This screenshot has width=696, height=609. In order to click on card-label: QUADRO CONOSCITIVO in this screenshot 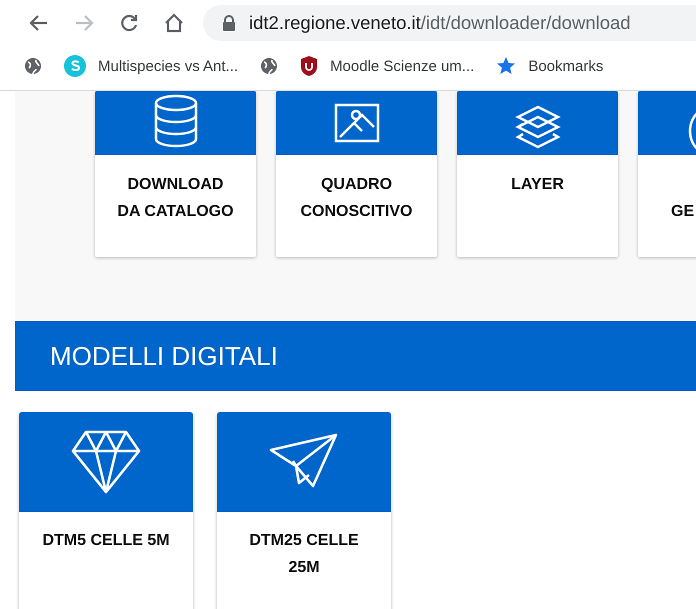, I will do `click(356, 198)`.